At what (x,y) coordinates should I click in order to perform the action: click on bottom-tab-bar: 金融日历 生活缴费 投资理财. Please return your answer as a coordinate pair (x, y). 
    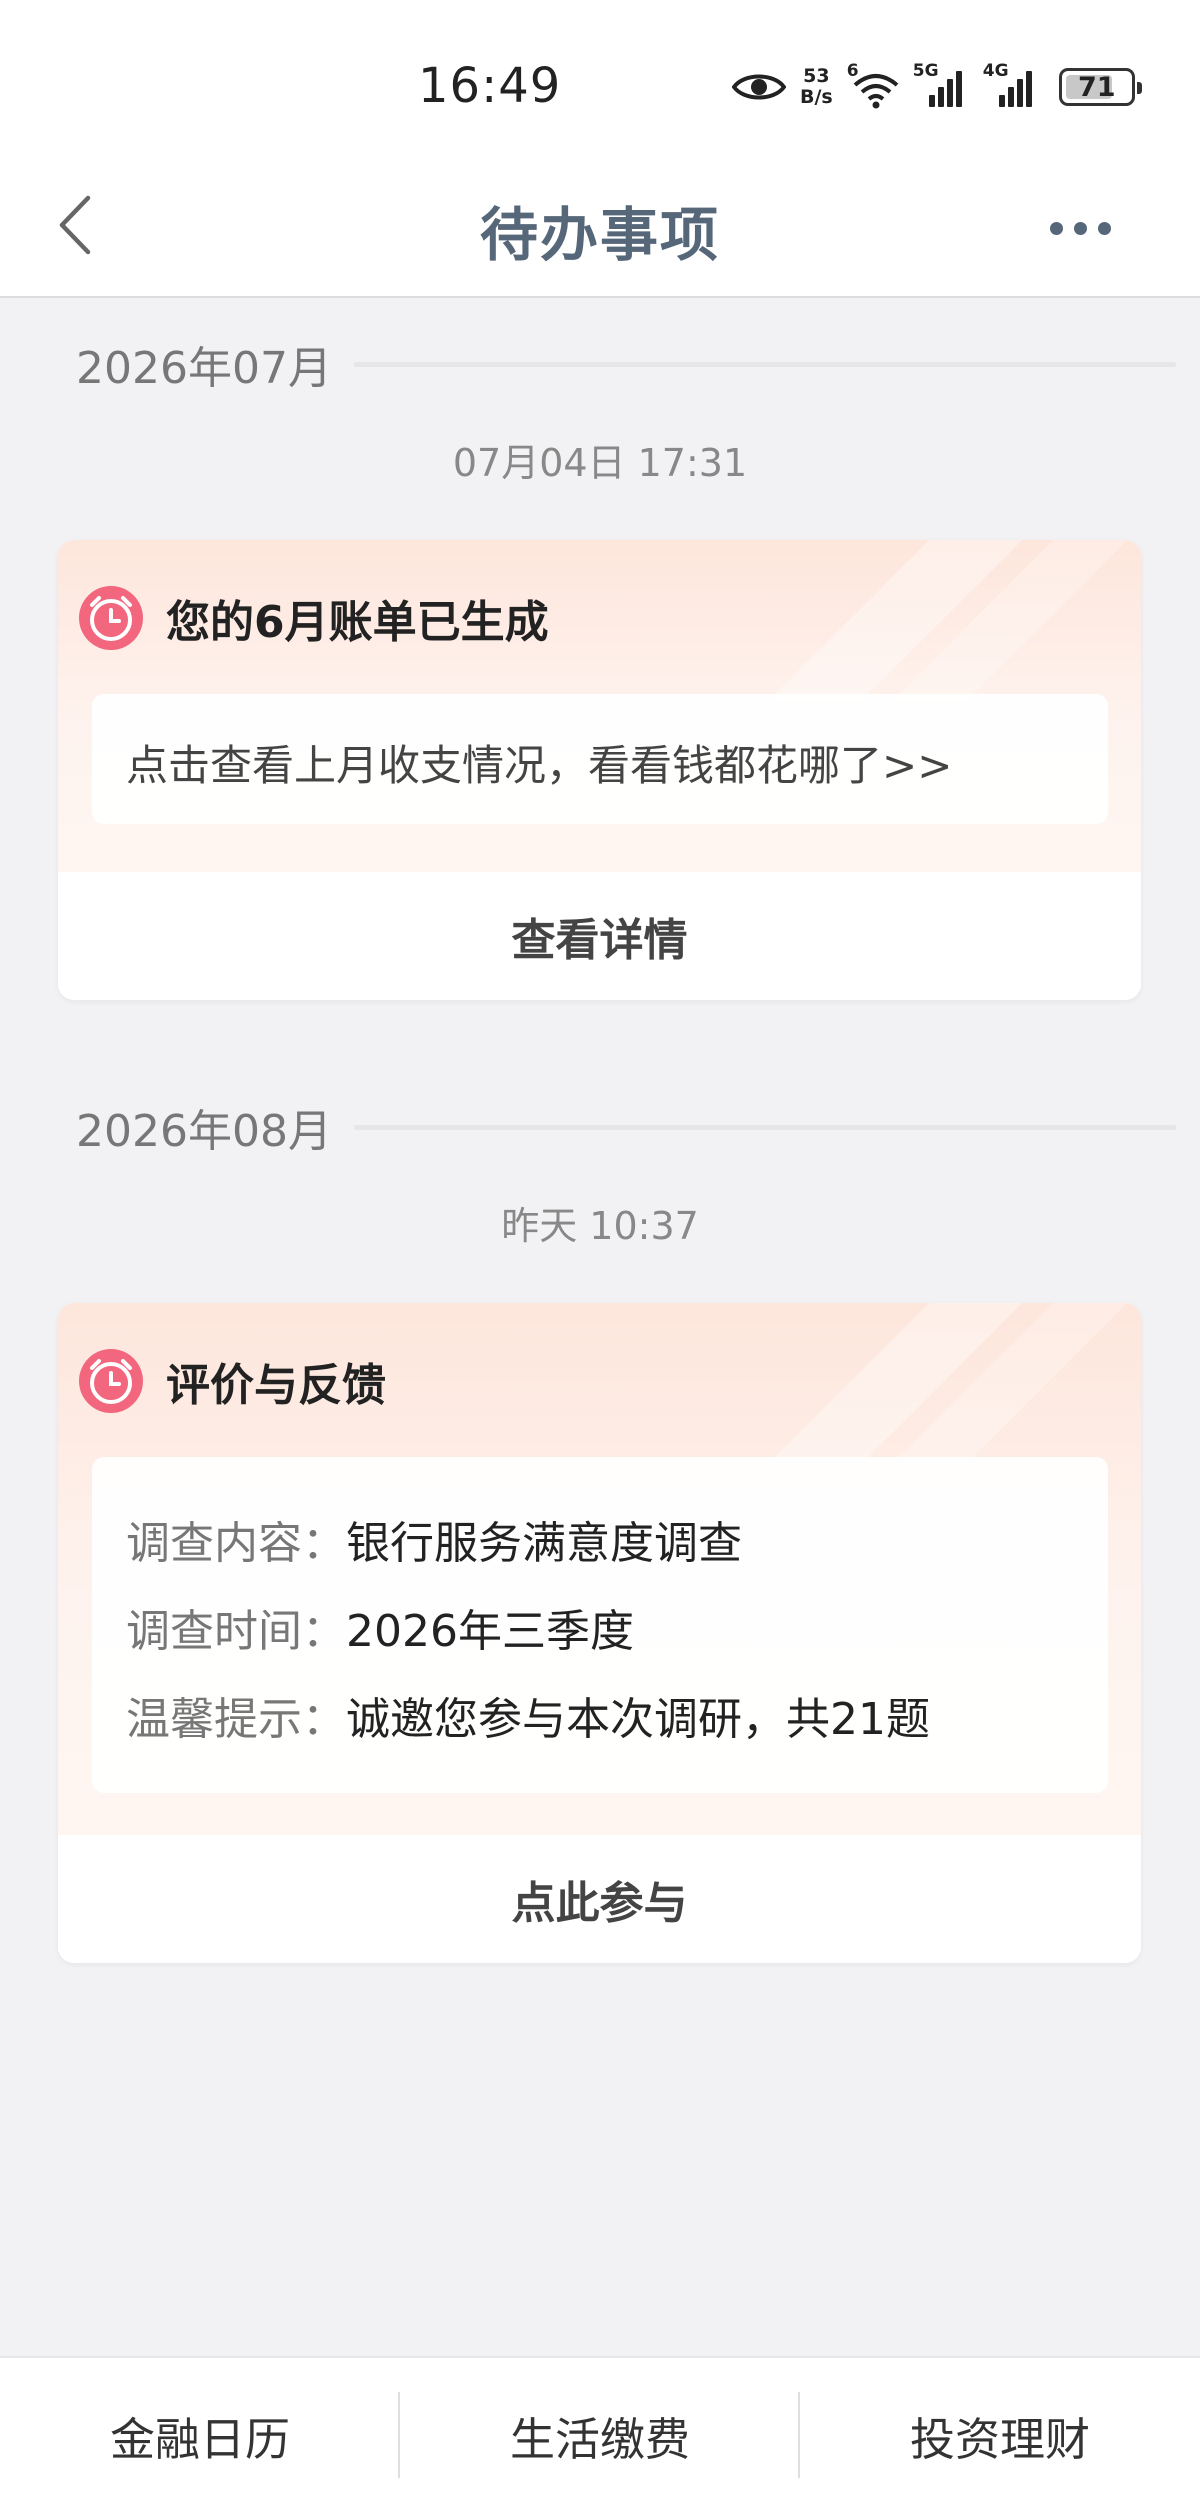
    Looking at the image, I should click on (600, 2434).